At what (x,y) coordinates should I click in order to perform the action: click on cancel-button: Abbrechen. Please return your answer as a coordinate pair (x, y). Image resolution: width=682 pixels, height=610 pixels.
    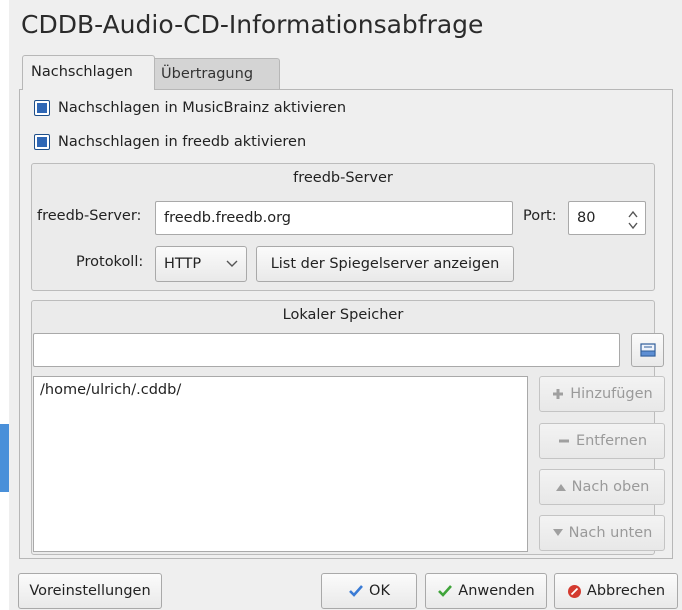
    Looking at the image, I should click on (616, 591).